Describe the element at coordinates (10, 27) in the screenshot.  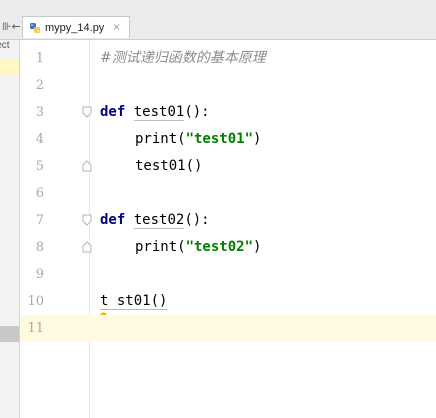
I see `hide-panel-button: ⊪←` at that location.